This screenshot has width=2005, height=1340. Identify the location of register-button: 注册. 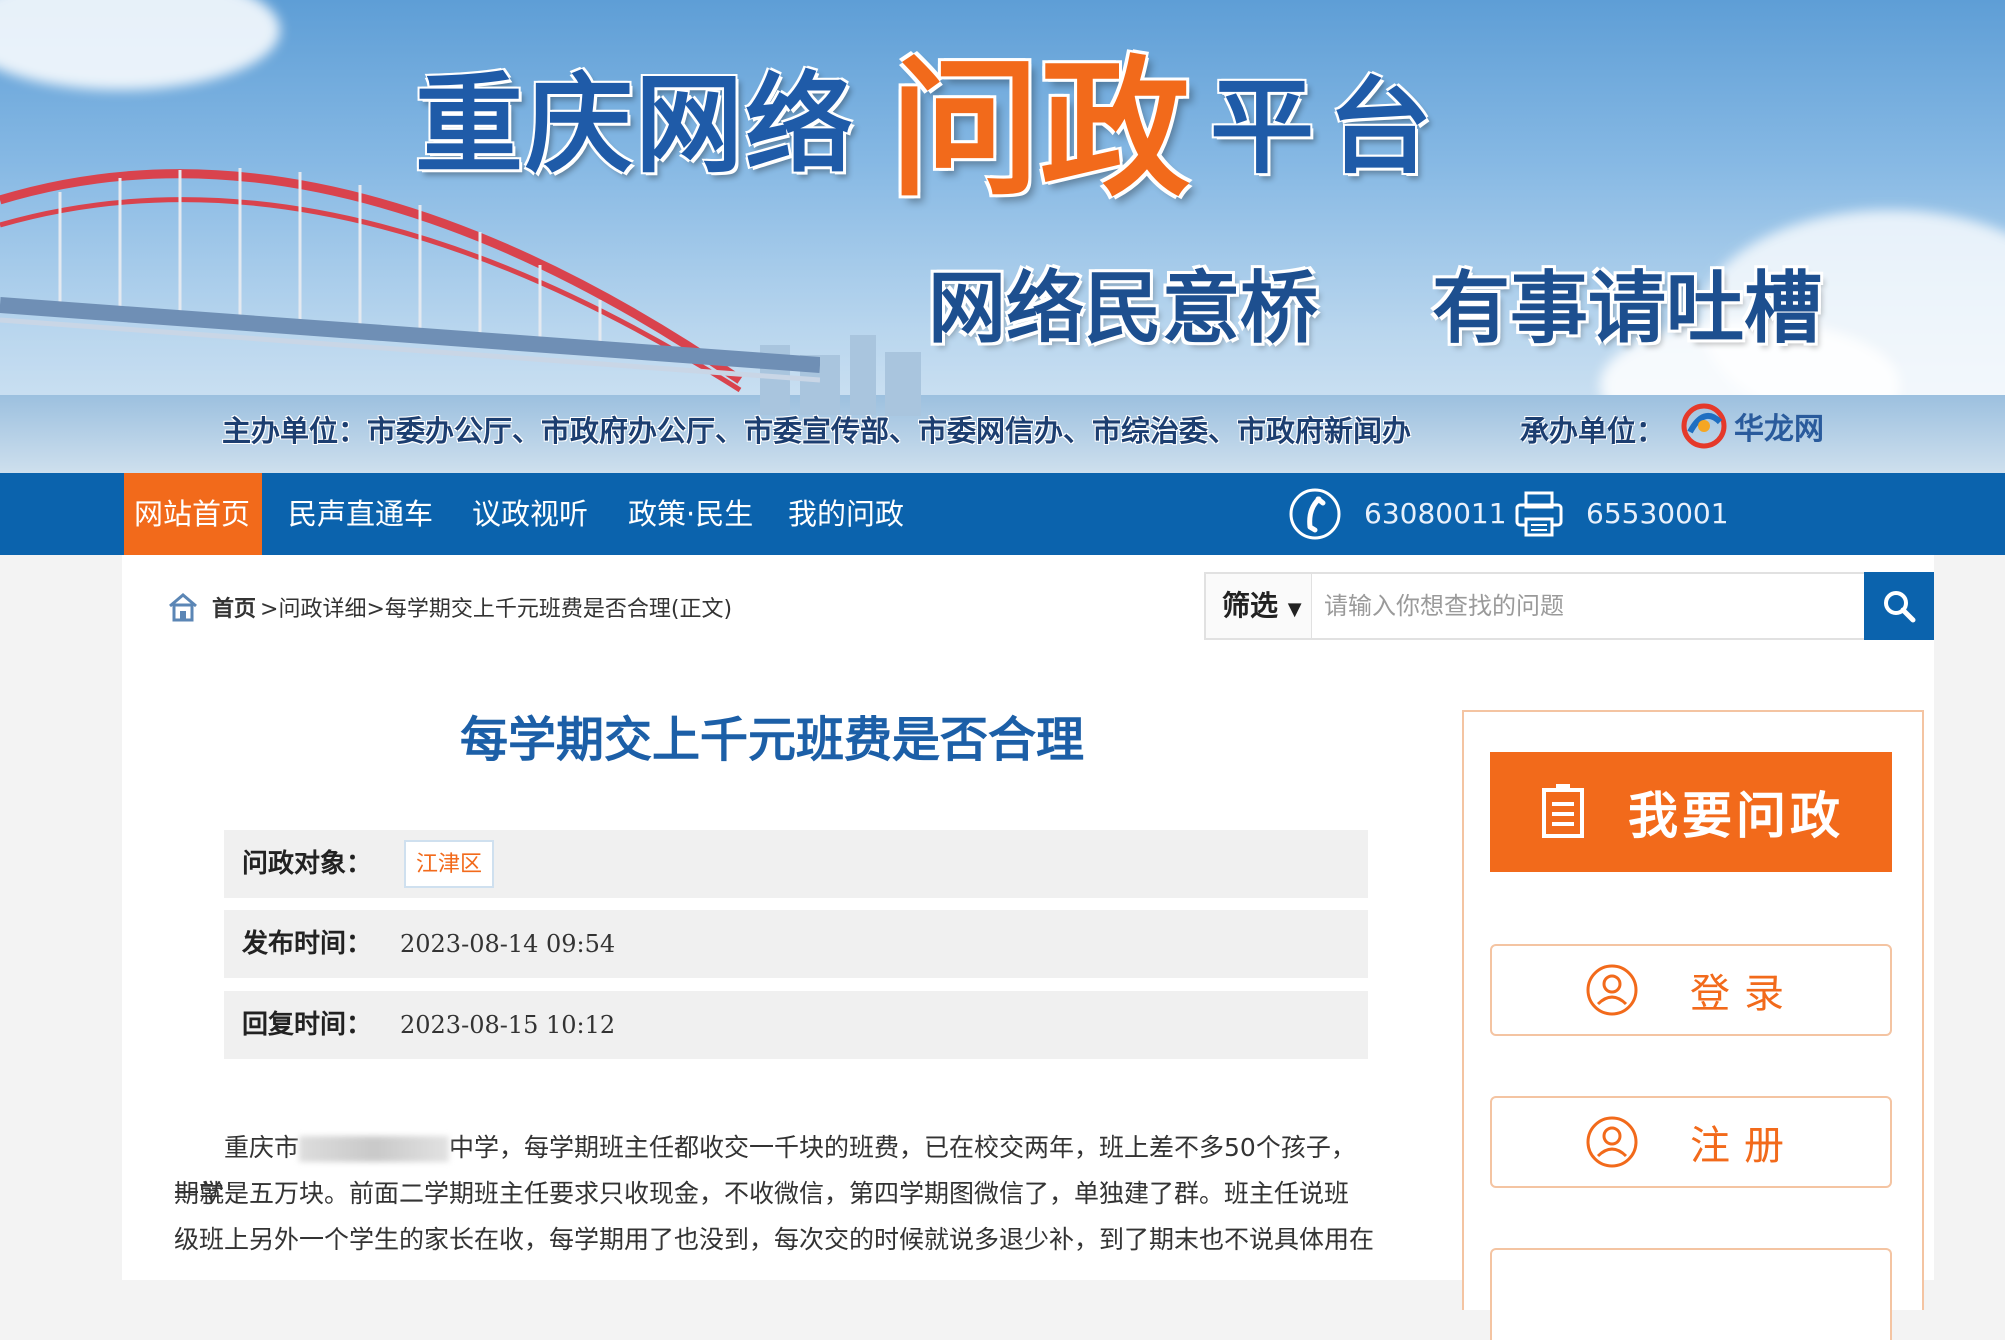
(1691, 1142).